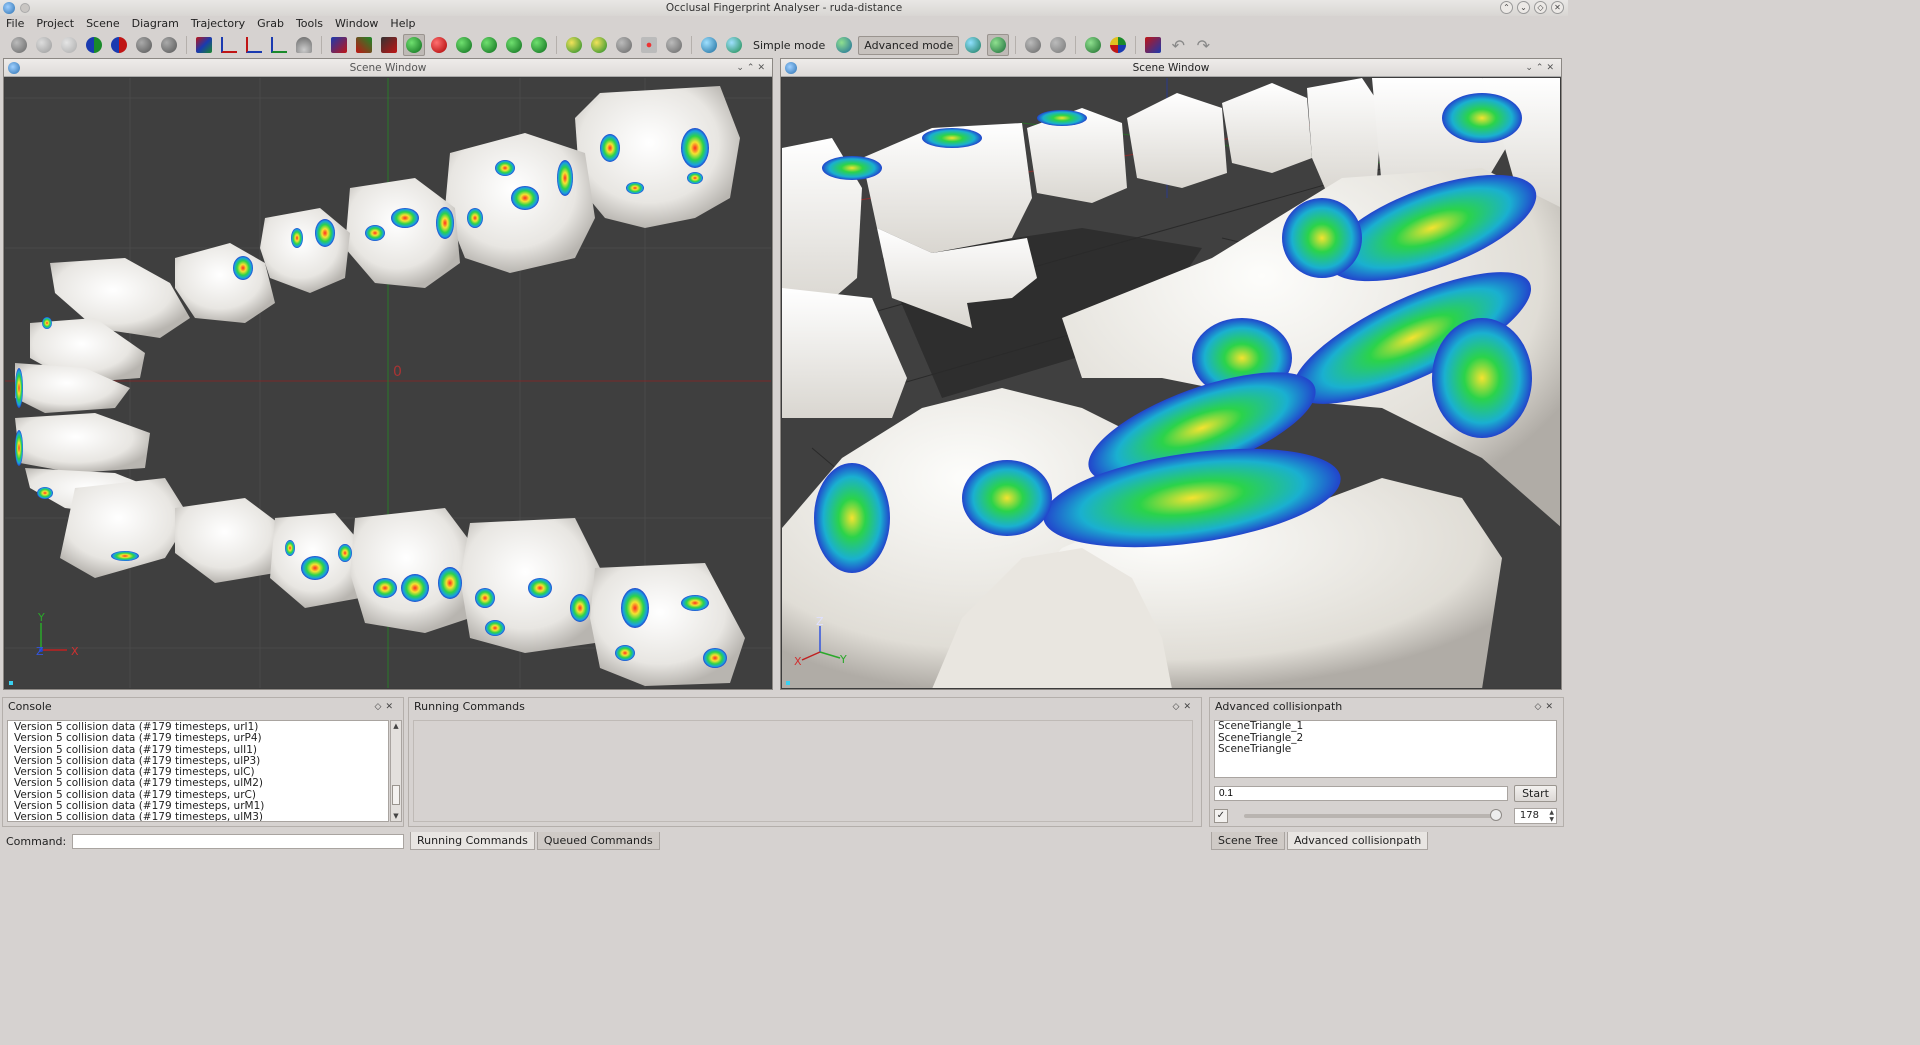 This screenshot has width=1920, height=1045. I want to click on axis-x-icon, so click(229, 45).